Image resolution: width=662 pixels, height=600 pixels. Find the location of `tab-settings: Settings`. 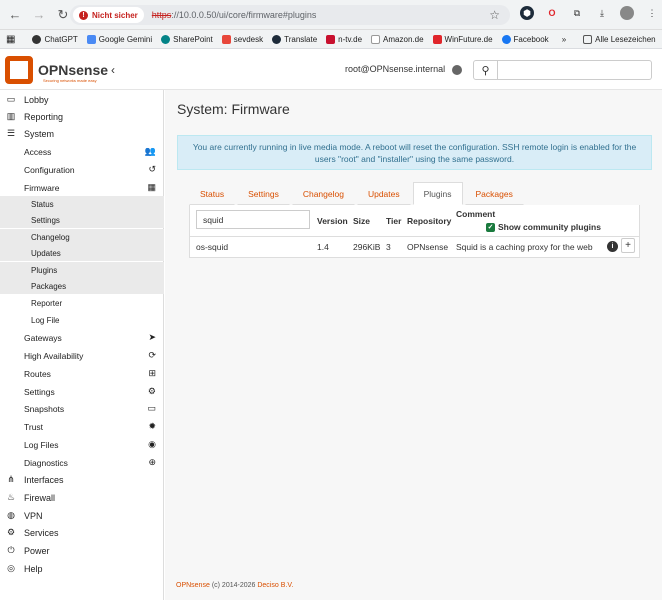

tab-settings: Settings is located at coordinates (263, 193).